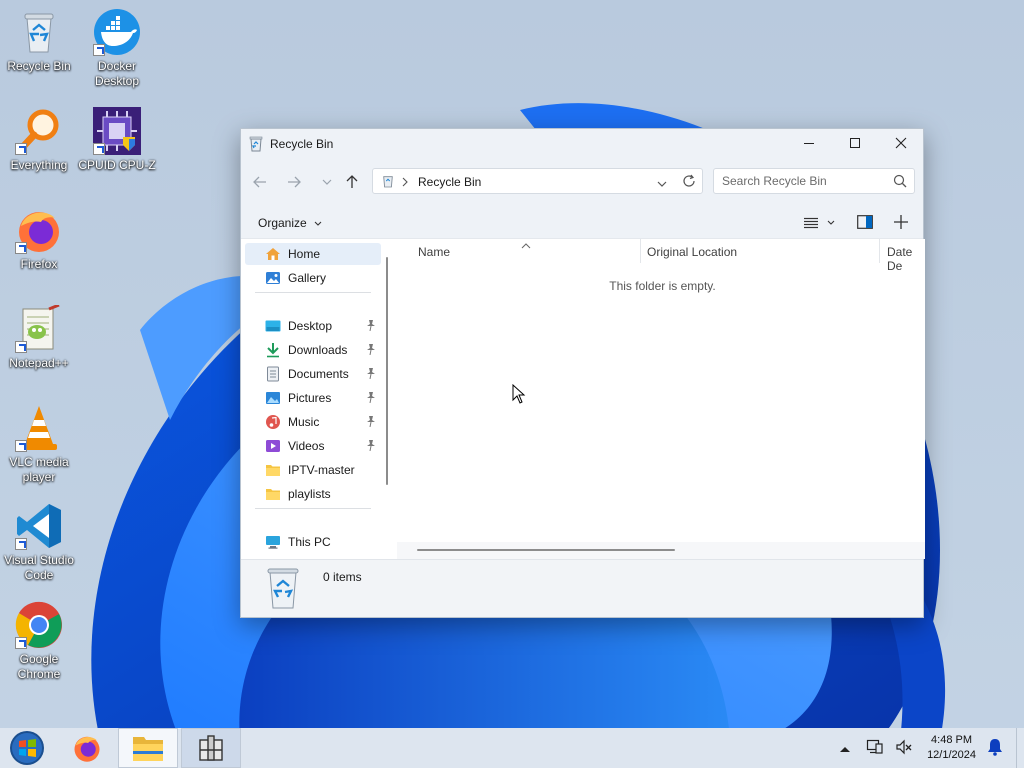  What do you see at coordinates (117, 131) in the screenshot?
I see `cpu-chip-icon` at bounding box center [117, 131].